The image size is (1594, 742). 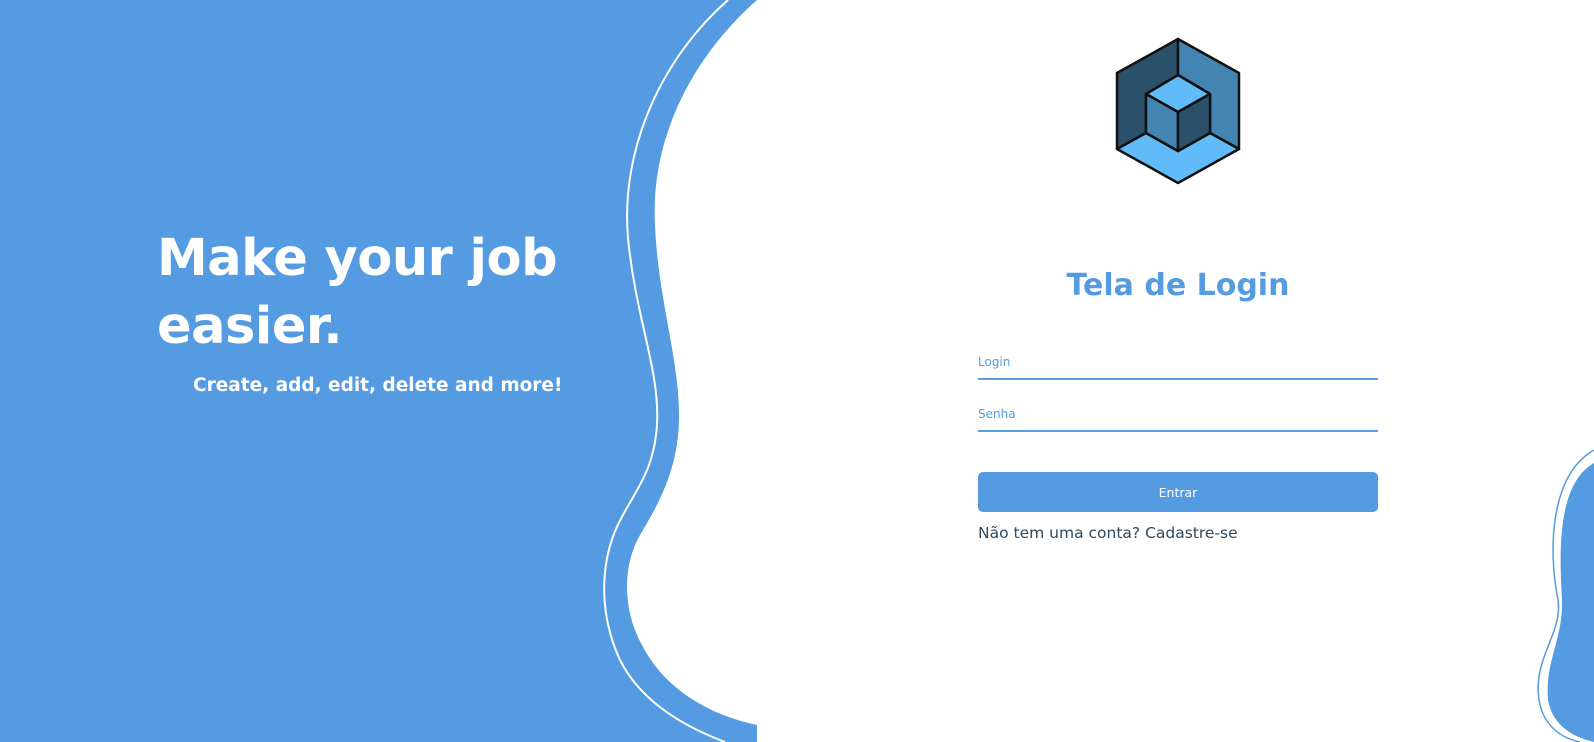 What do you see at coordinates (378, 385) in the screenshot?
I see `hero-subtitle: Create, add, edit, delete and more!` at bounding box center [378, 385].